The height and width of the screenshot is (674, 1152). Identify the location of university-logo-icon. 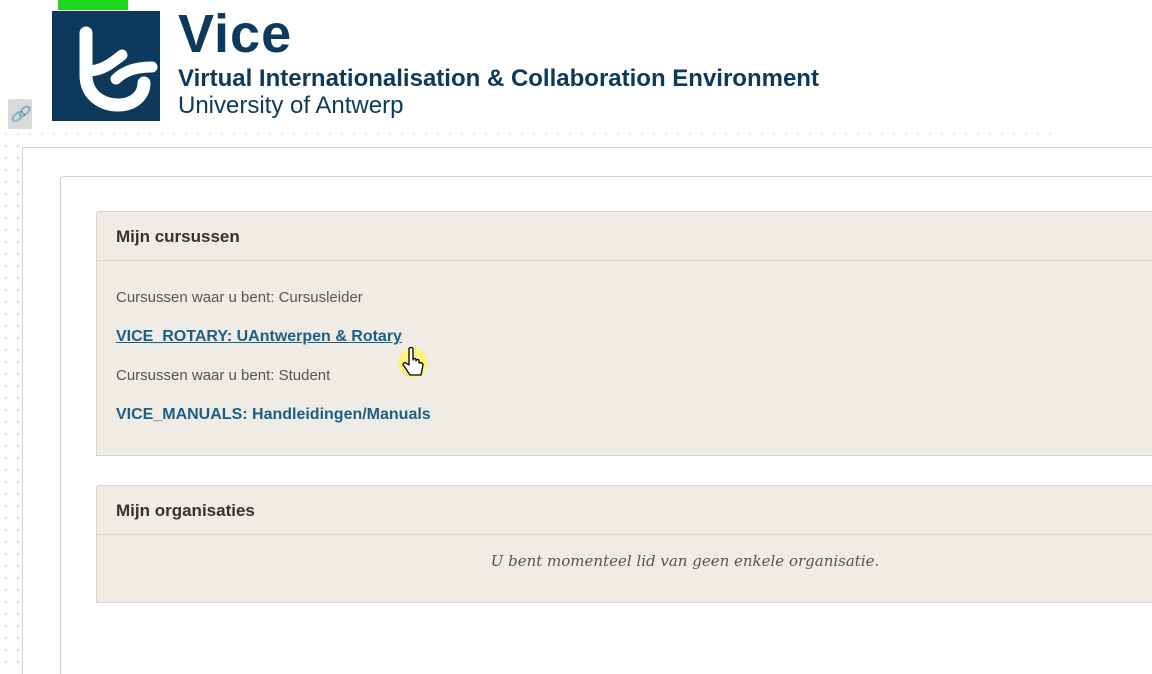
(106, 66).